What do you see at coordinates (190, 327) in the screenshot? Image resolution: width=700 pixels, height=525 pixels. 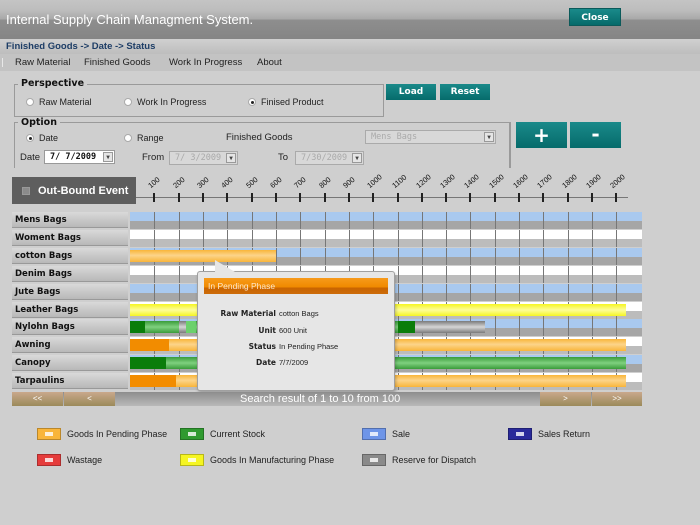 I see `event-bar-stock-light` at bounding box center [190, 327].